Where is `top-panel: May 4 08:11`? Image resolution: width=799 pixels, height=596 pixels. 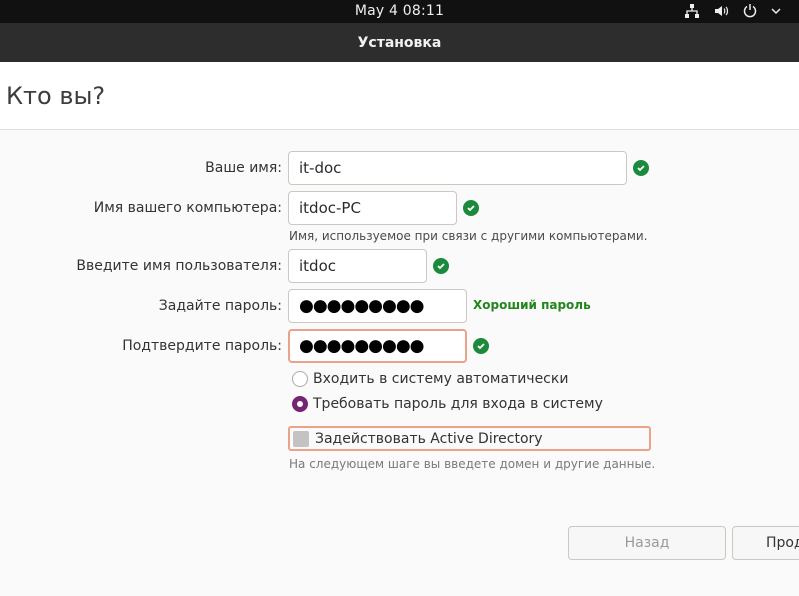
top-panel: May 4 08:11 is located at coordinates (399, 11).